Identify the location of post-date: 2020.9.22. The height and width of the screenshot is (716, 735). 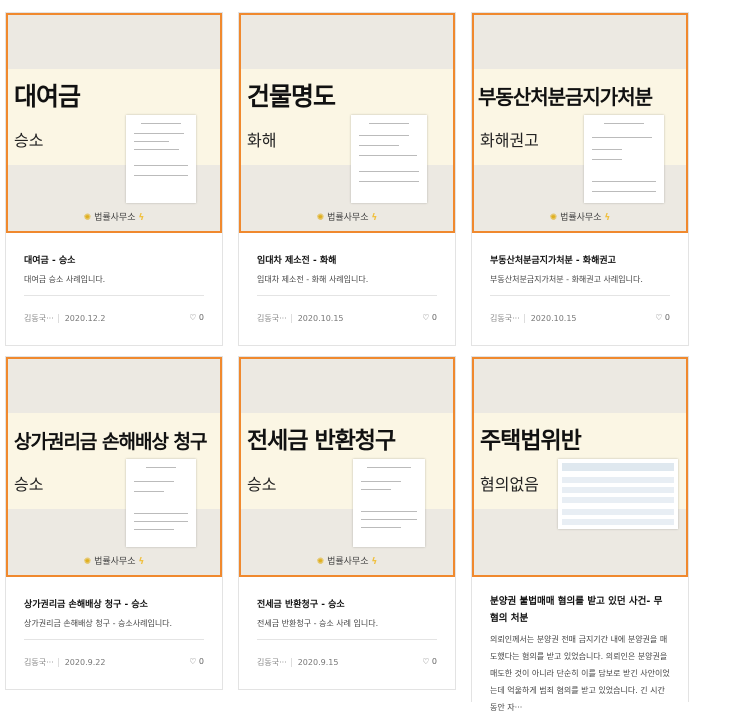
(81, 662).